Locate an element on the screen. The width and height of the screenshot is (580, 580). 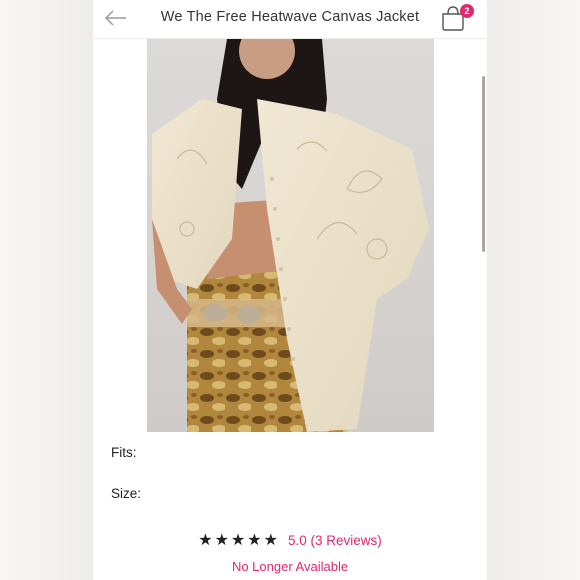
back-button is located at coordinates (116, 18).